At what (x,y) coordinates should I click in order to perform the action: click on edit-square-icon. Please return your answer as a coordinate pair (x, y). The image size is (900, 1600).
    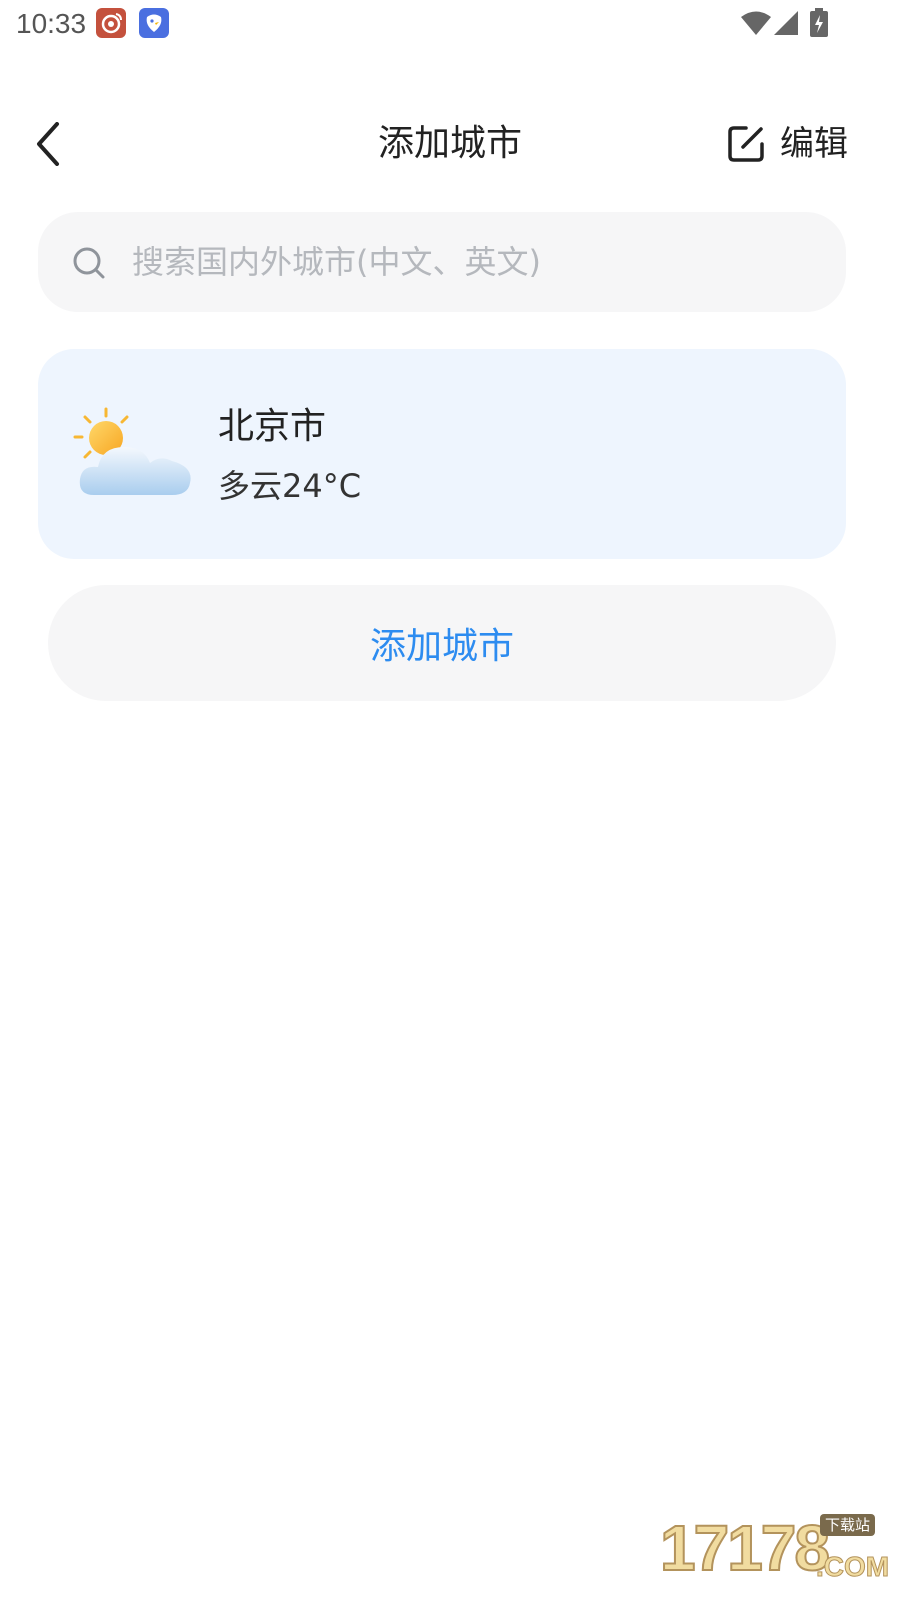
    Looking at the image, I should click on (746, 144).